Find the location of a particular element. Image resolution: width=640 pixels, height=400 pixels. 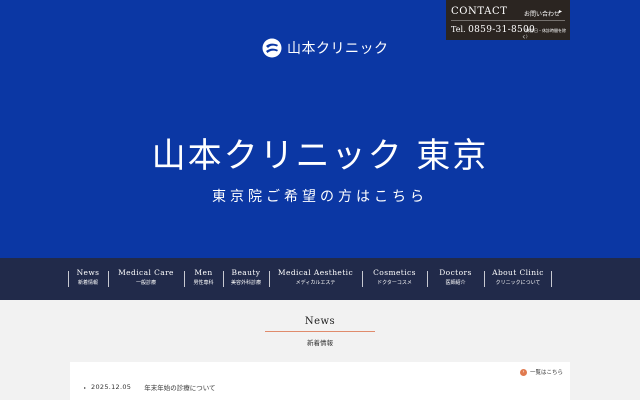

news-panel: › 一覧はこちら ▸ 2025.12.05 年末年始の診療について is located at coordinates (320, 381).